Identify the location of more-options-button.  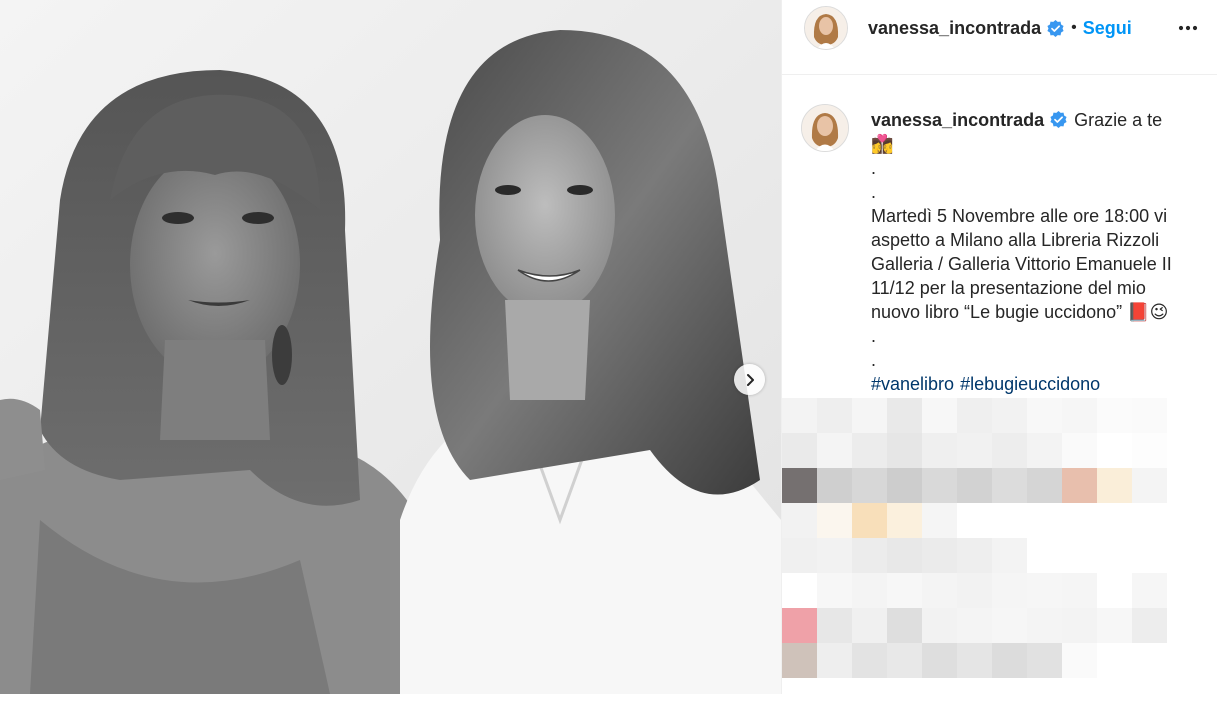
(1188, 28).